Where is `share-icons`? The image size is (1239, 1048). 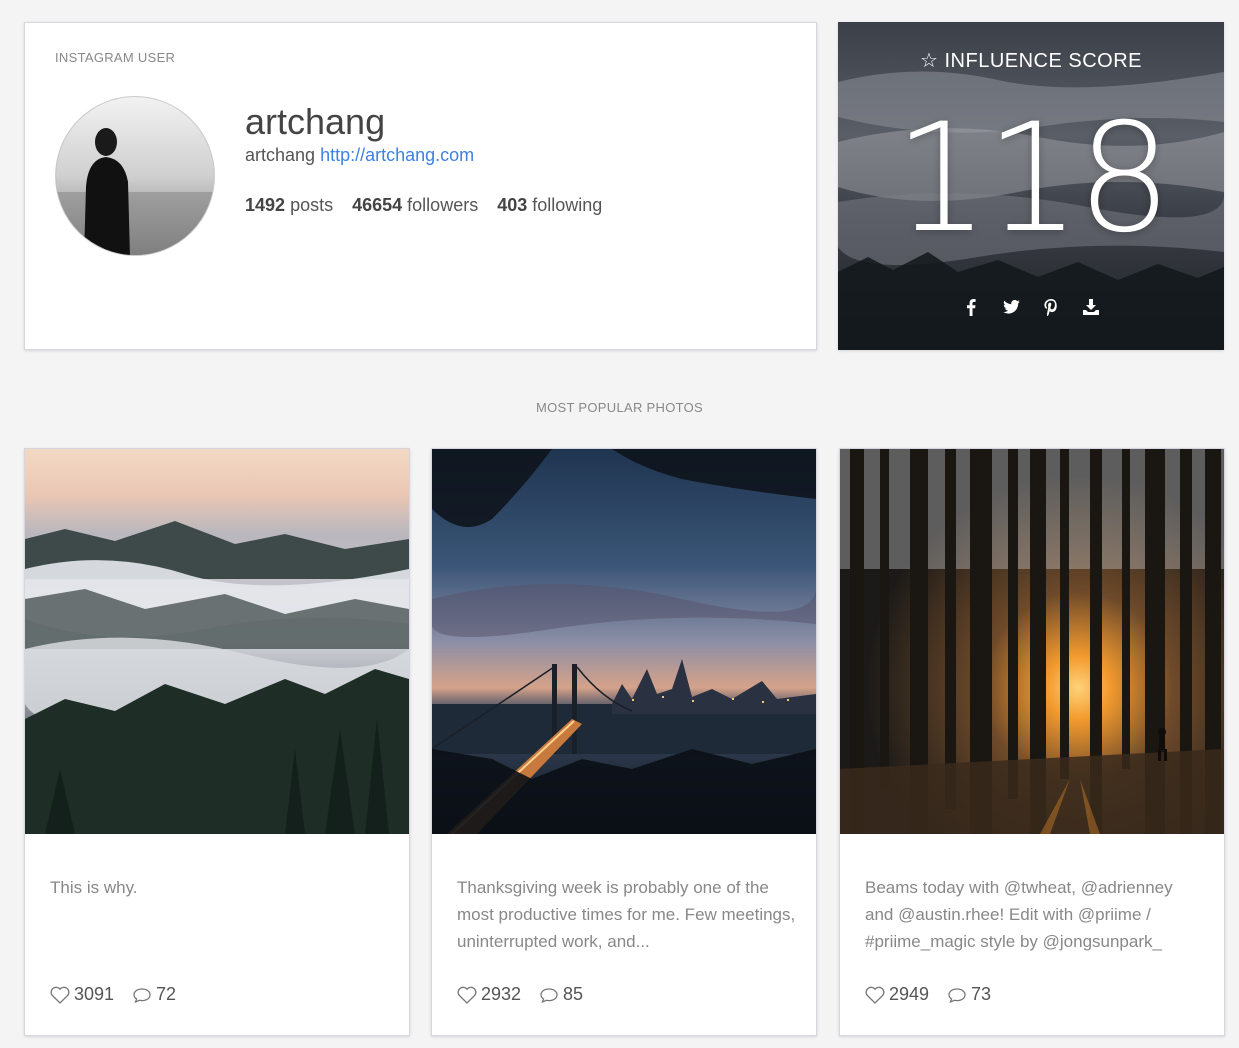 share-icons is located at coordinates (1031, 307).